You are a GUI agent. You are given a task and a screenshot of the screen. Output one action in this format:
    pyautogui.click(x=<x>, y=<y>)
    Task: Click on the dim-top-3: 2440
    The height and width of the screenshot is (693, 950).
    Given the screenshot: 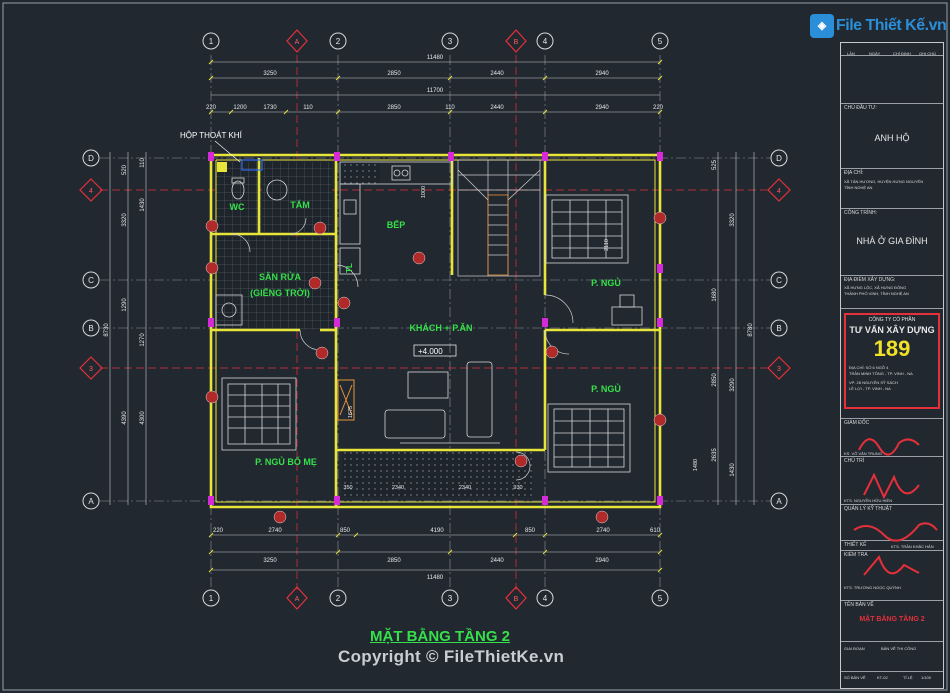 What is the action you would take?
    pyautogui.click(x=497, y=74)
    